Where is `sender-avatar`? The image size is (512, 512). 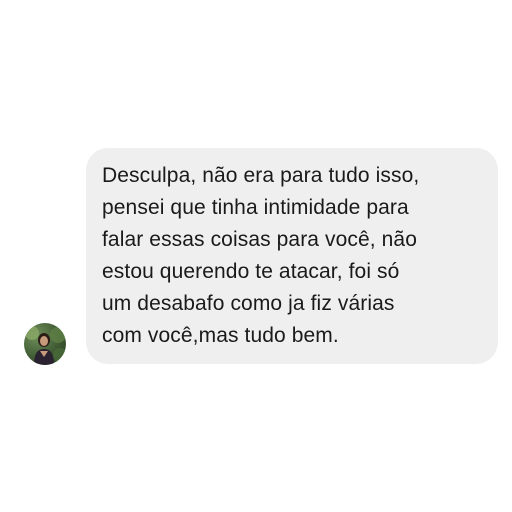 sender-avatar is located at coordinates (45, 344).